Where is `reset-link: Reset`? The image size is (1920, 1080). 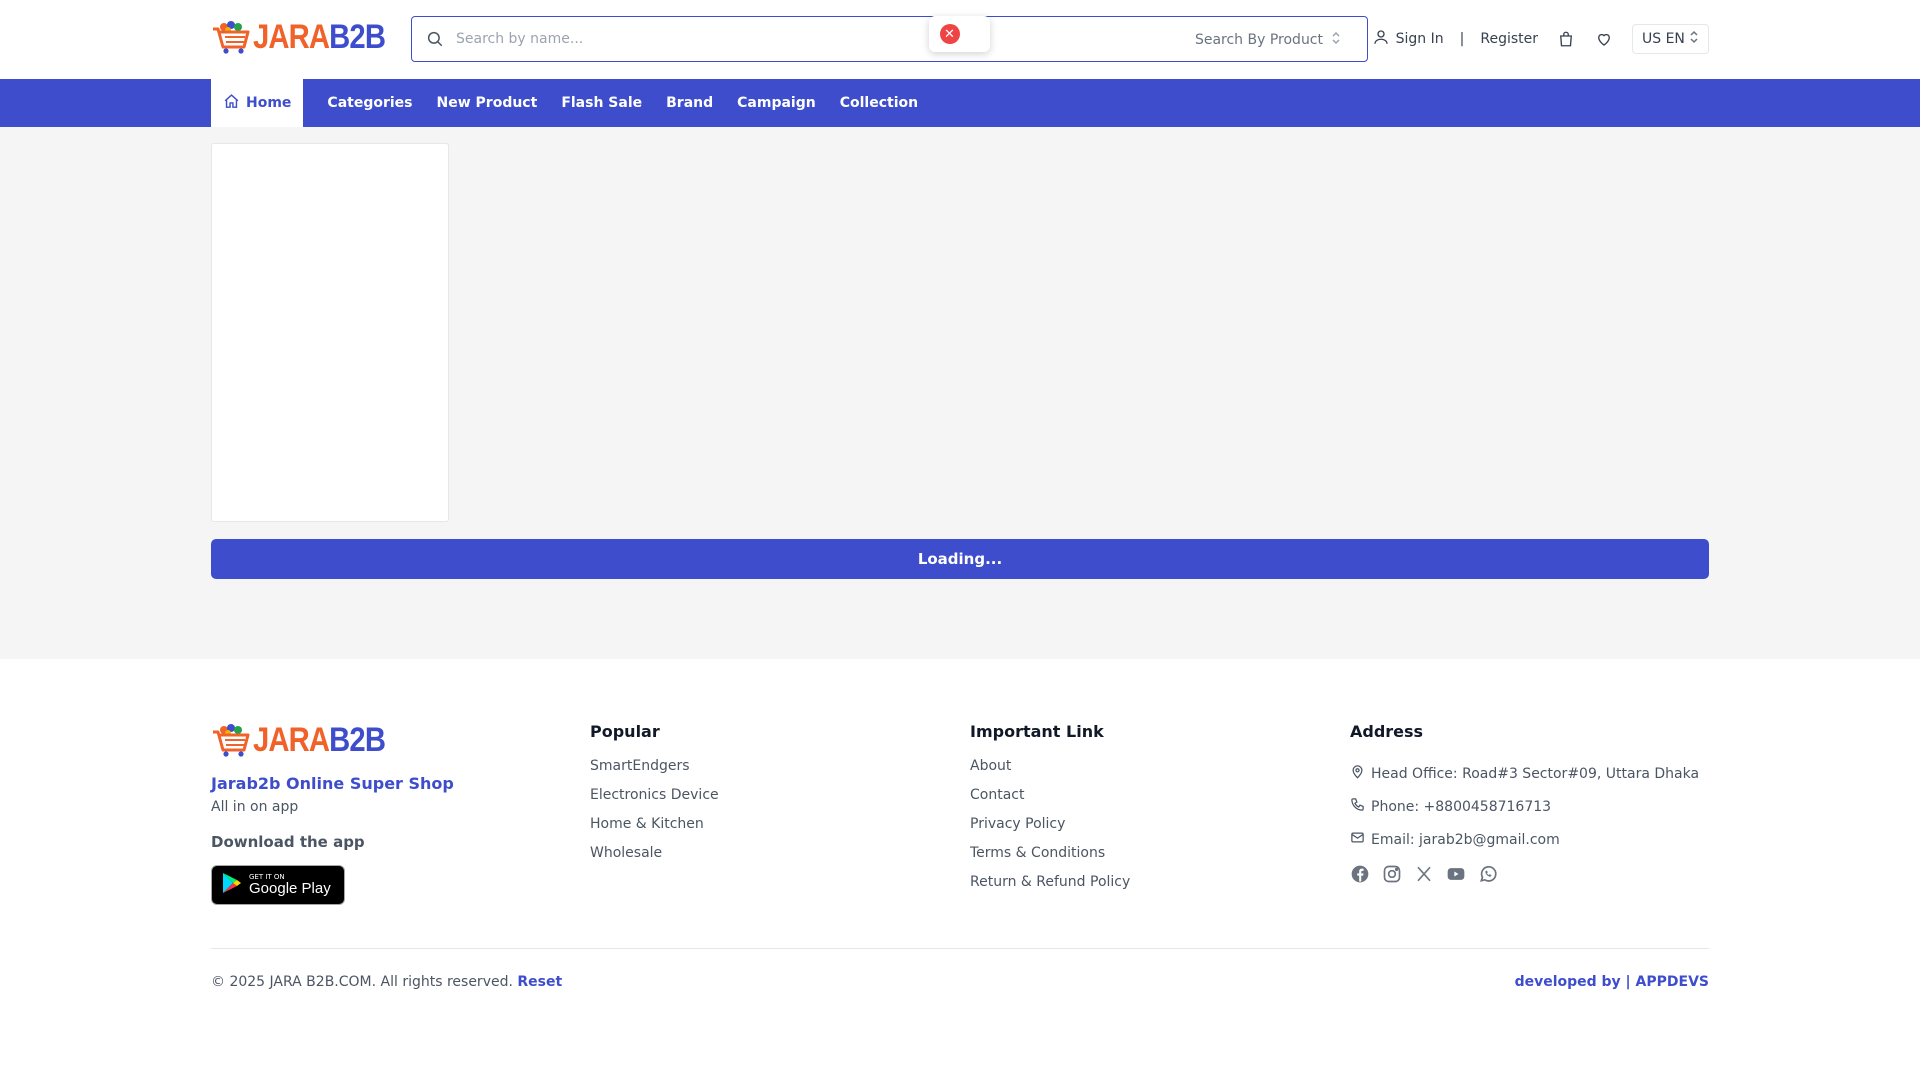
reset-link: Reset is located at coordinates (539, 982).